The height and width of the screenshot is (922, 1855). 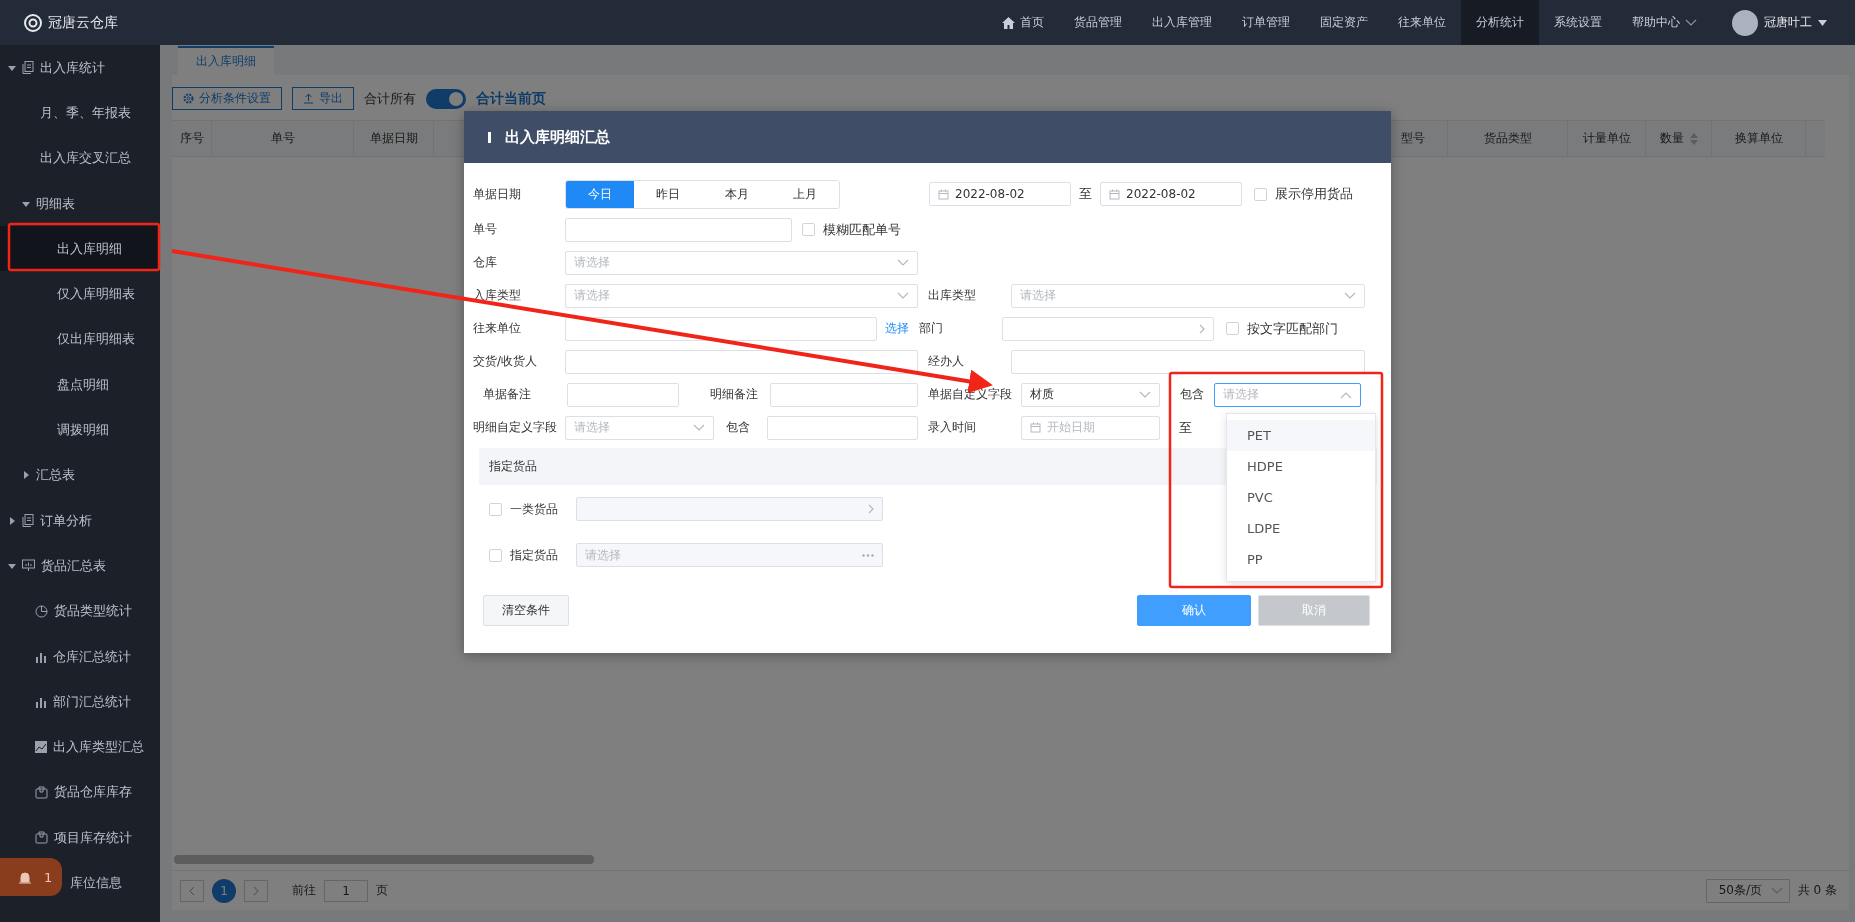 What do you see at coordinates (1008, 22) in the screenshot?
I see `home-icon` at bounding box center [1008, 22].